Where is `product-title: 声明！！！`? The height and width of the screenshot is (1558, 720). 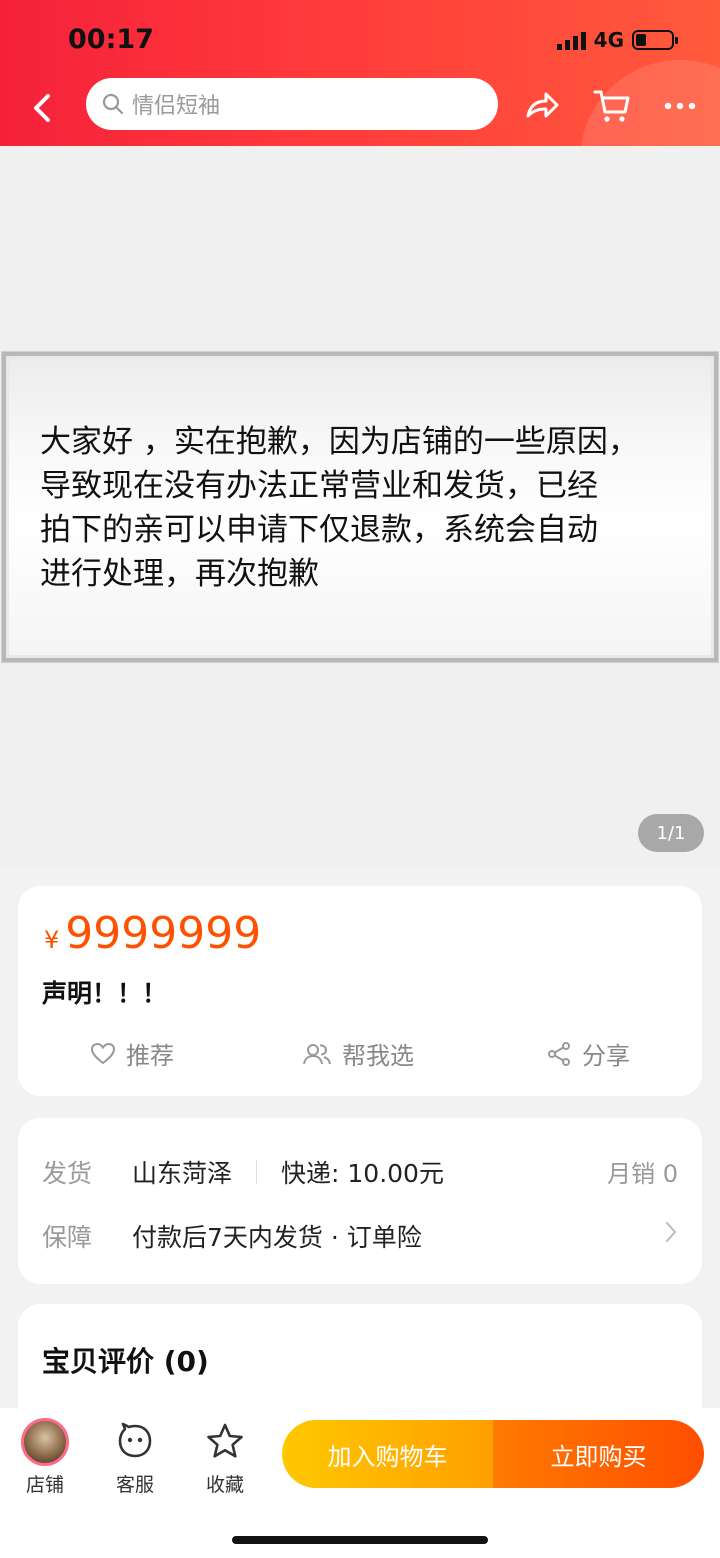 product-title: 声明！！！ is located at coordinates (105, 993).